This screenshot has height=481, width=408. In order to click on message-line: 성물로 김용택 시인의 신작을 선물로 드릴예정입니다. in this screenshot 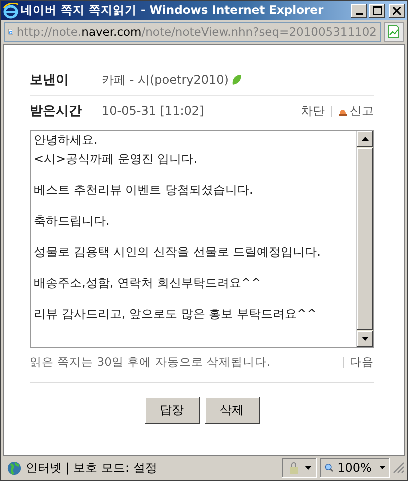, I will do `click(177, 252)`.